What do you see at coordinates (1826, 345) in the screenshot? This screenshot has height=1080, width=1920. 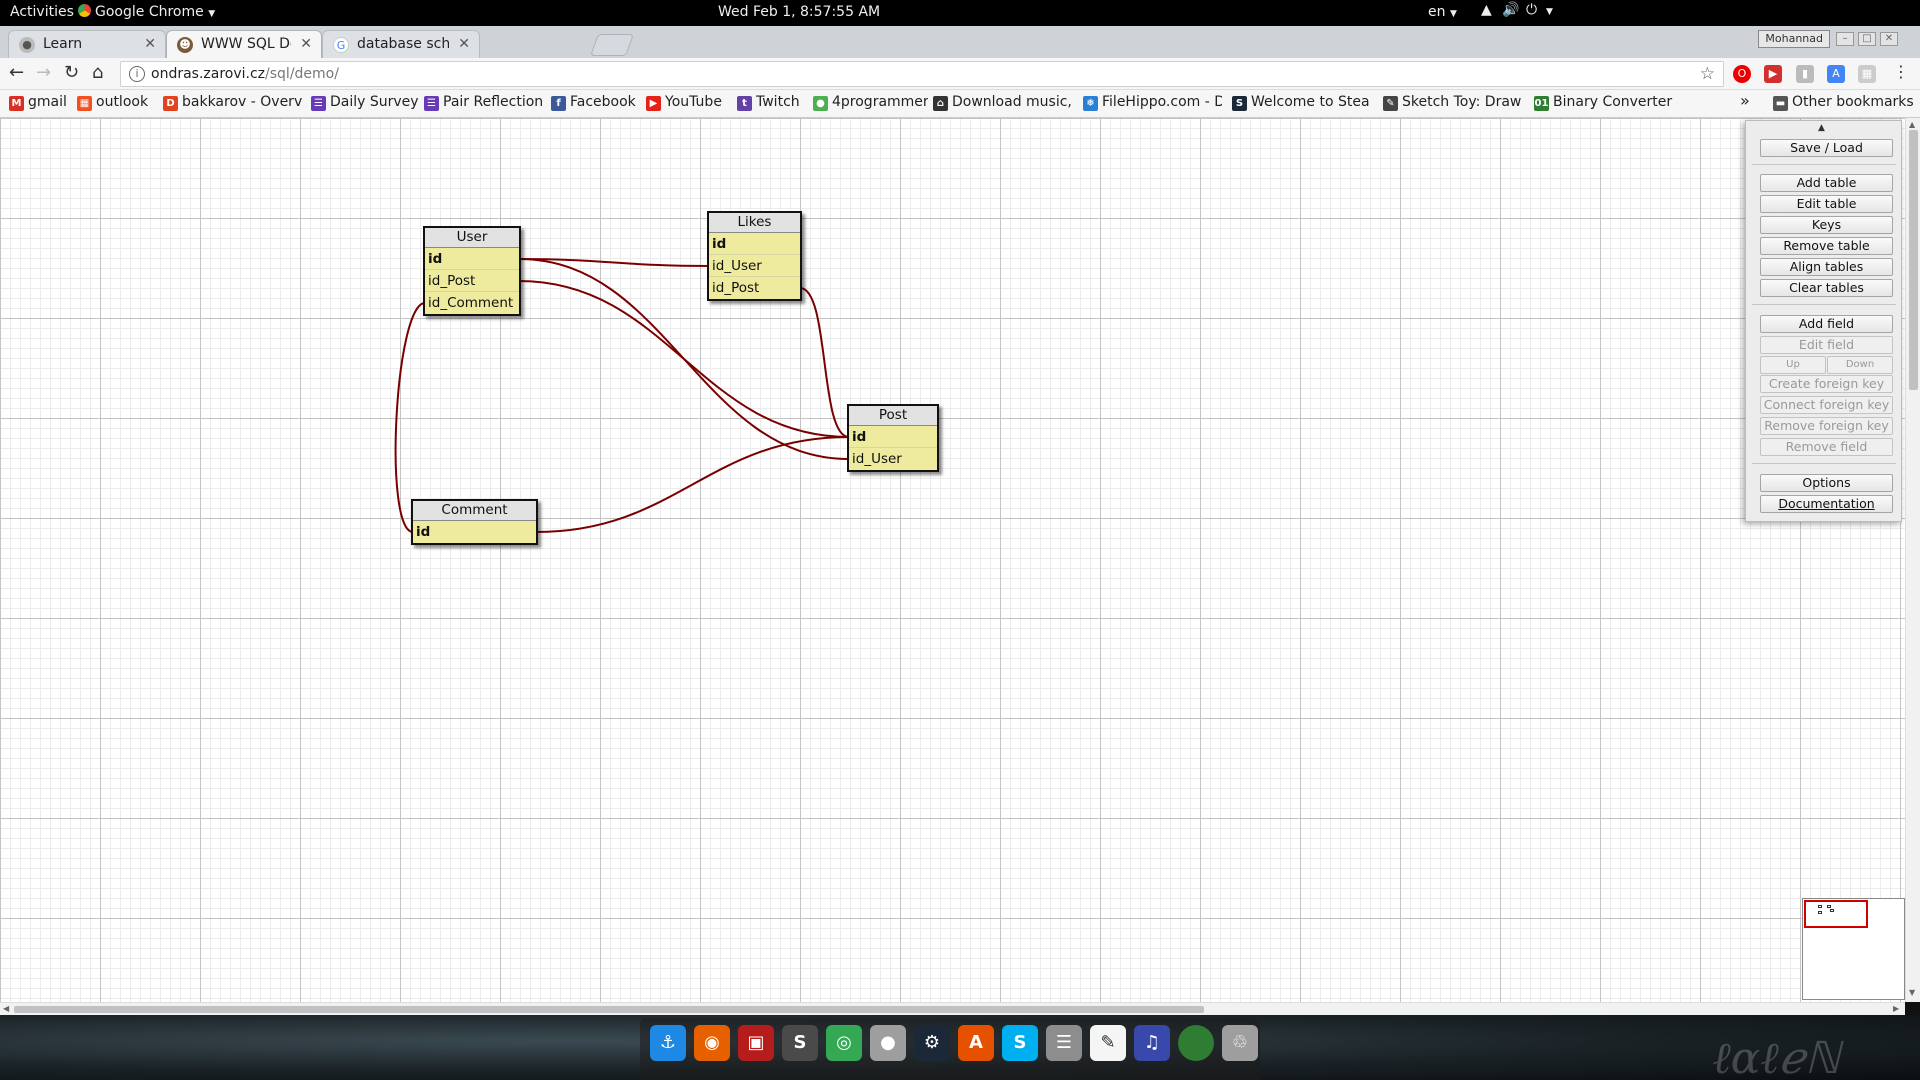 I see `edit-field-button: Edit field` at bounding box center [1826, 345].